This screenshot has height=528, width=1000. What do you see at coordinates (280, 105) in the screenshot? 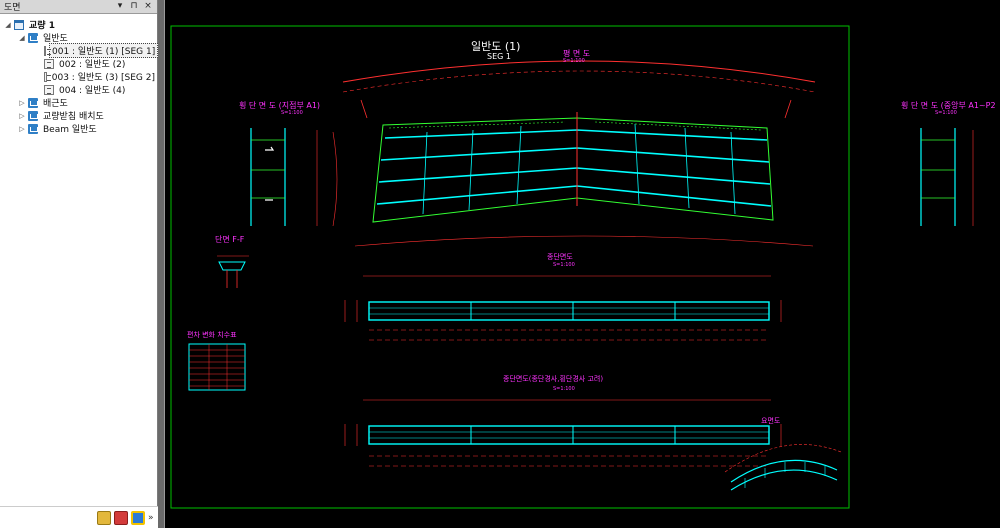
I see `cross-section-left-label: 횡 단 면 도 (지점부 A1)` at bounding box center [280, 105].